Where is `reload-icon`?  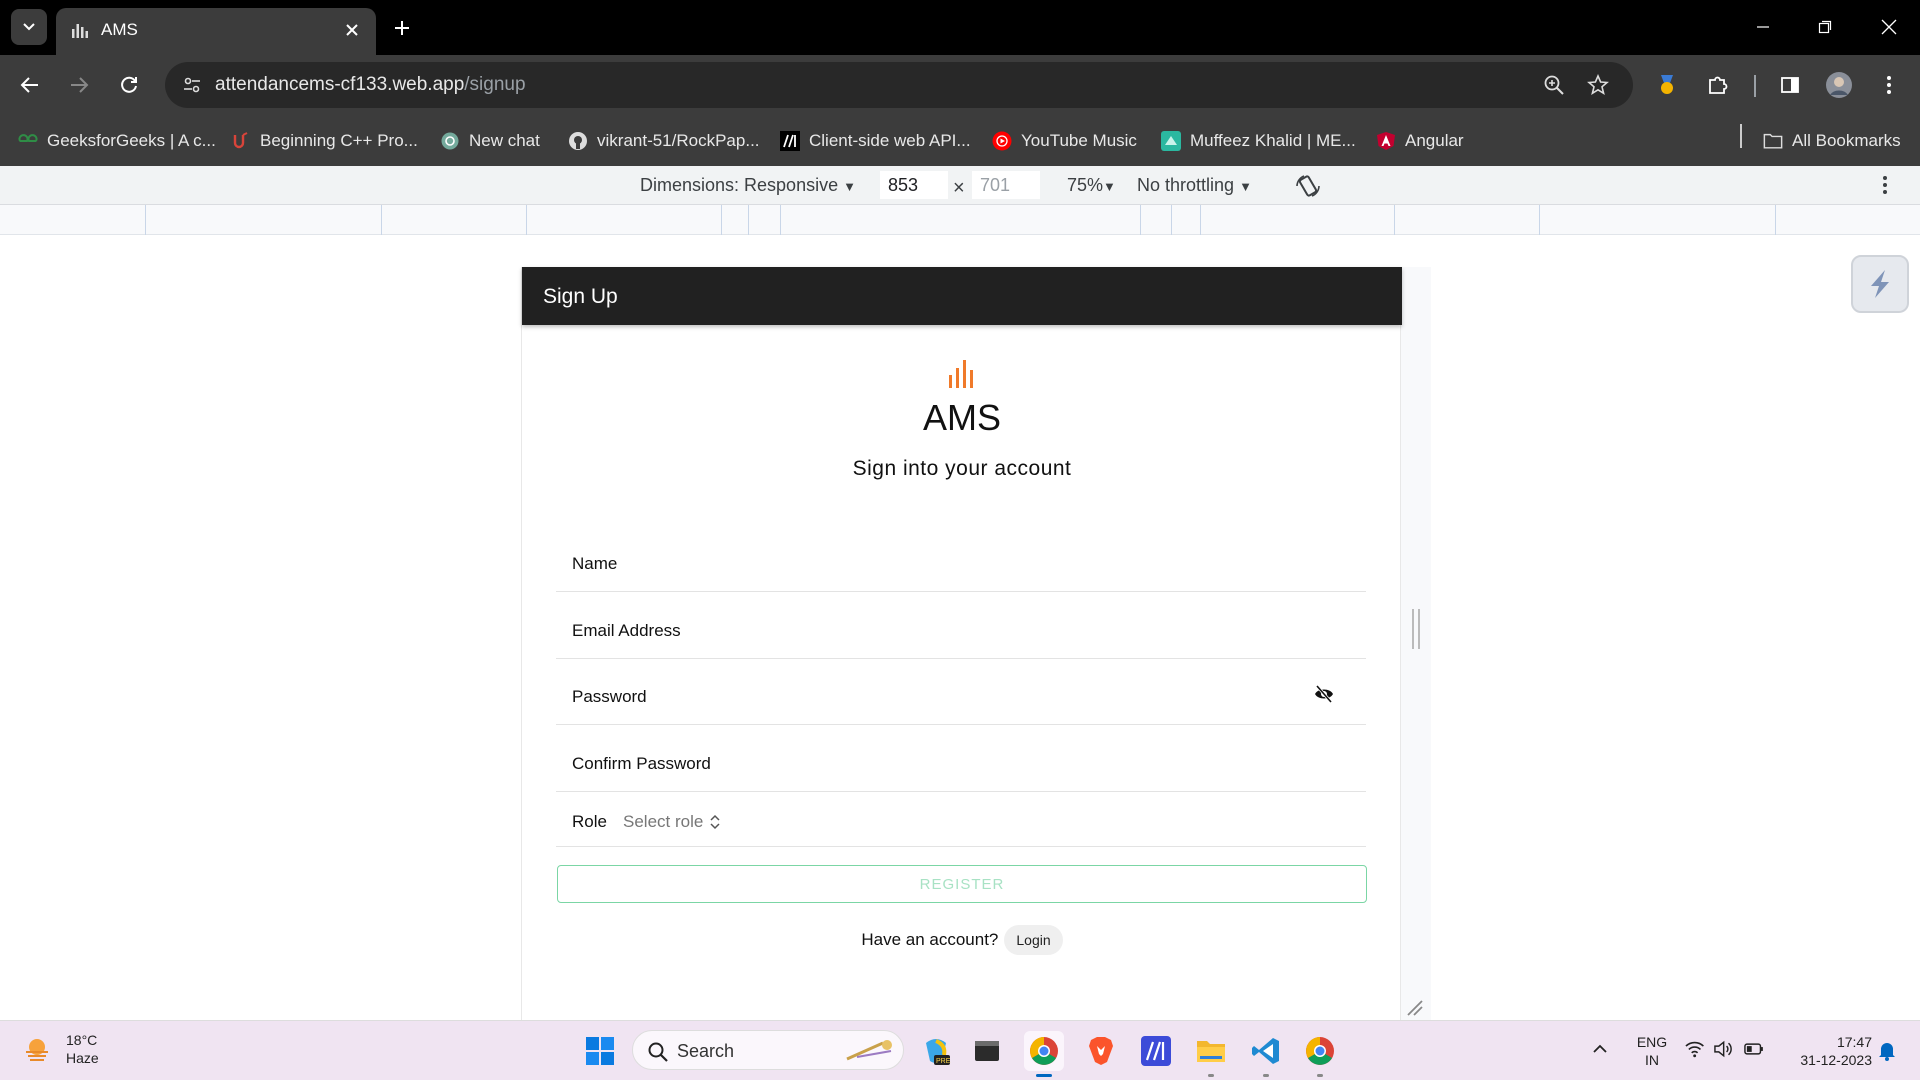 reload-icon is located at coordinates (129, 84).